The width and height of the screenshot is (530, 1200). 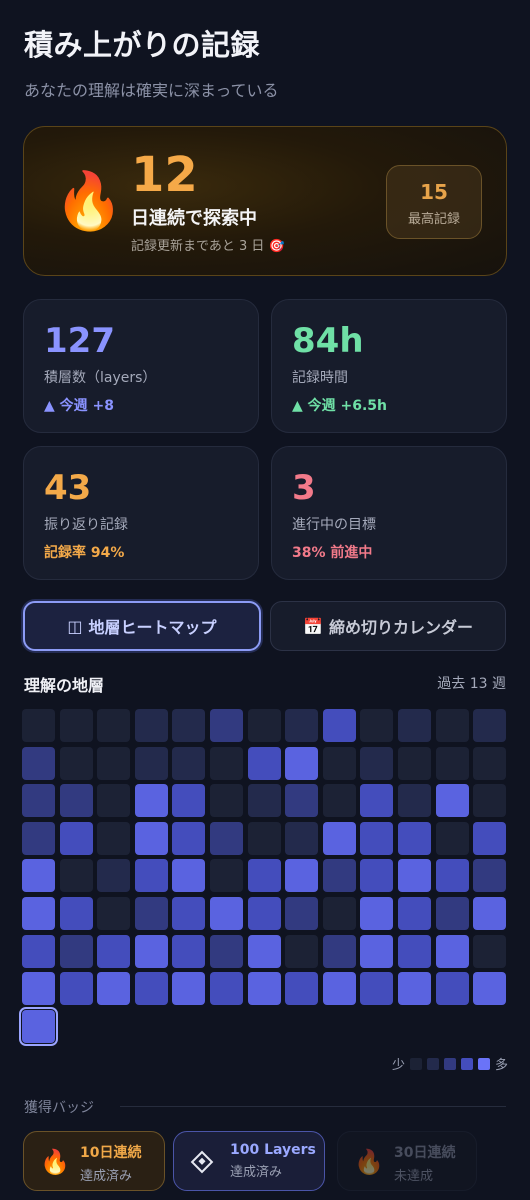 What do you see at coordinates (389, 366) in the screenshot?
I see `stat-card-hours: 84h 記録時間 ▲ 今週 +6.5h` at bounding box center [389, 366].